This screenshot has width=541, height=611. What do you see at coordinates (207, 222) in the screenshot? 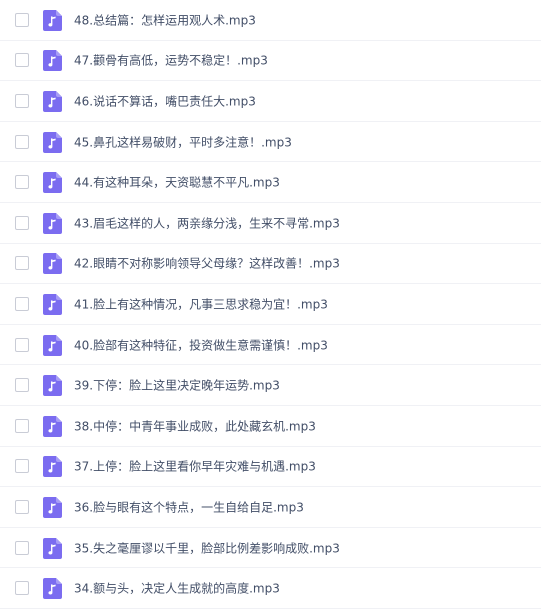
I see `file-name: 43.眉毛这样的人，两亲缘分浅，生来不寻常.mp3` at bounding box center [207, 222].